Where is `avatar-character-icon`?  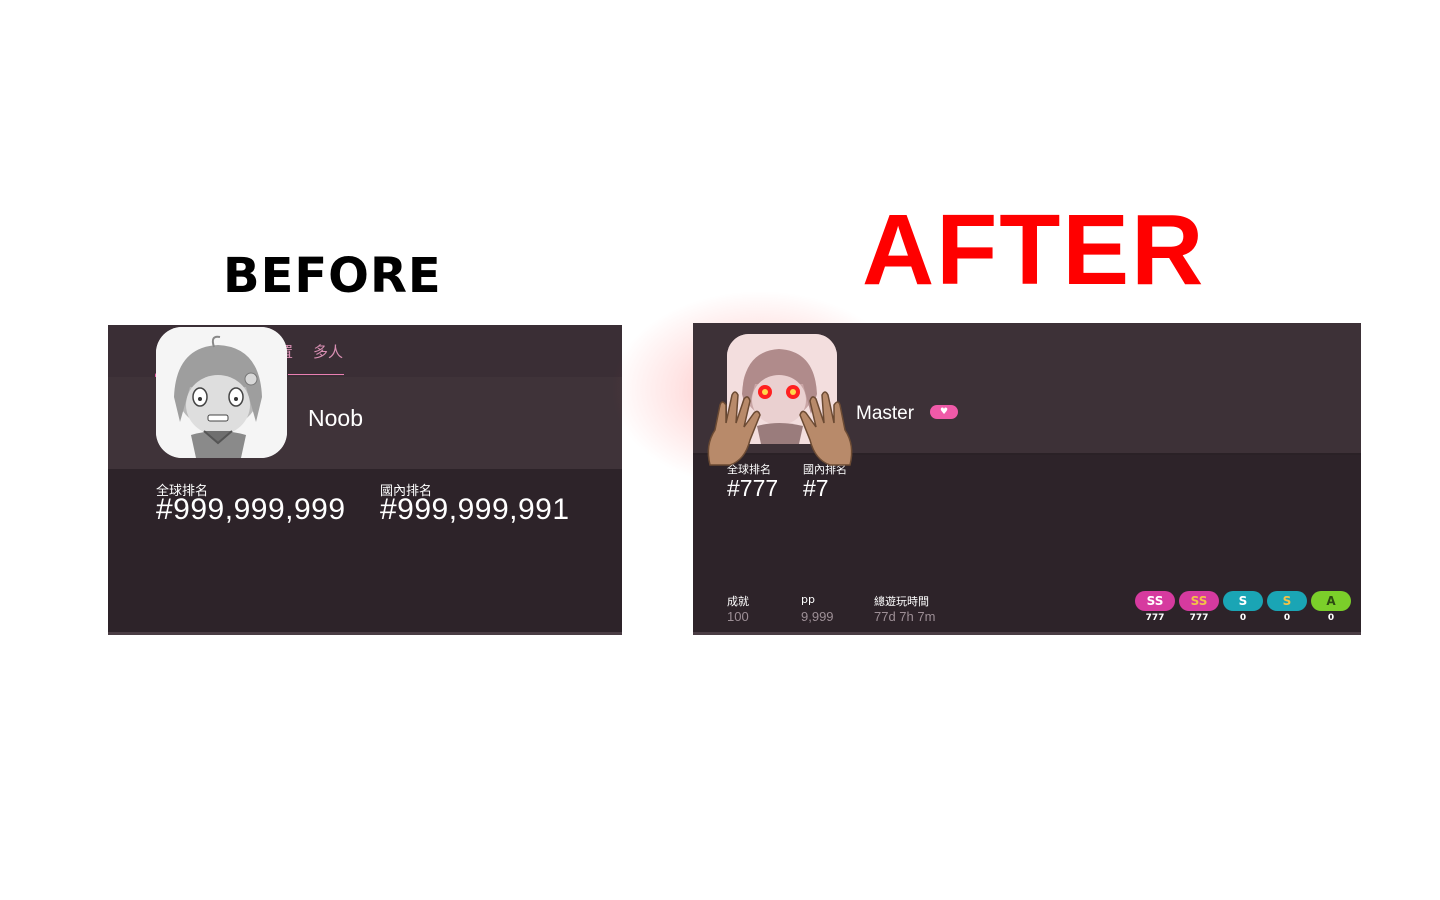 avatar-character-icon is located at coordinates (221, 392).